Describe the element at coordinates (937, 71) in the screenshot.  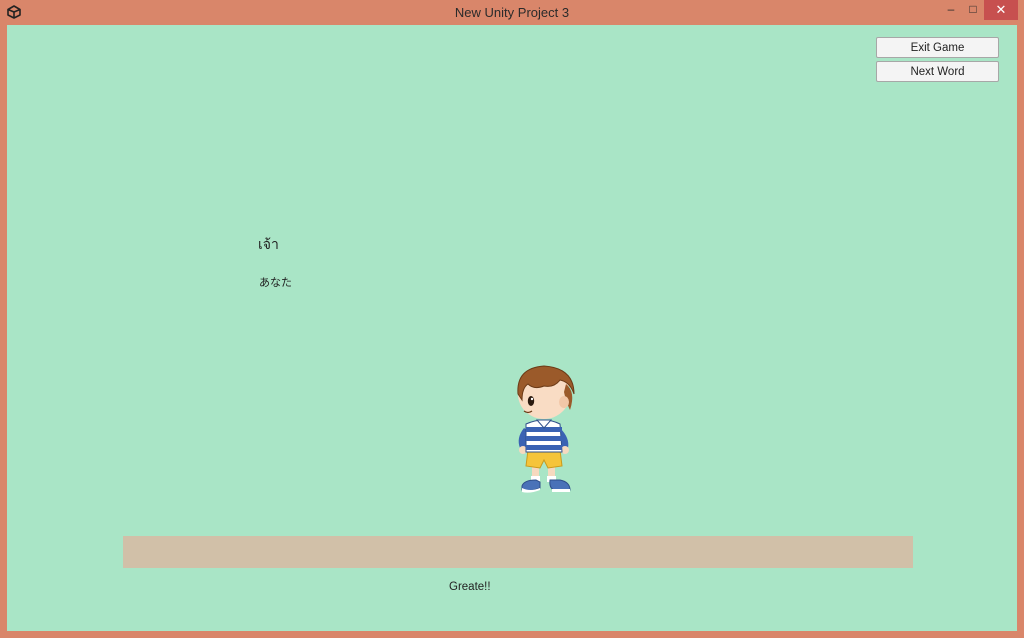
I see `next-word-button: Next Word` at that location.